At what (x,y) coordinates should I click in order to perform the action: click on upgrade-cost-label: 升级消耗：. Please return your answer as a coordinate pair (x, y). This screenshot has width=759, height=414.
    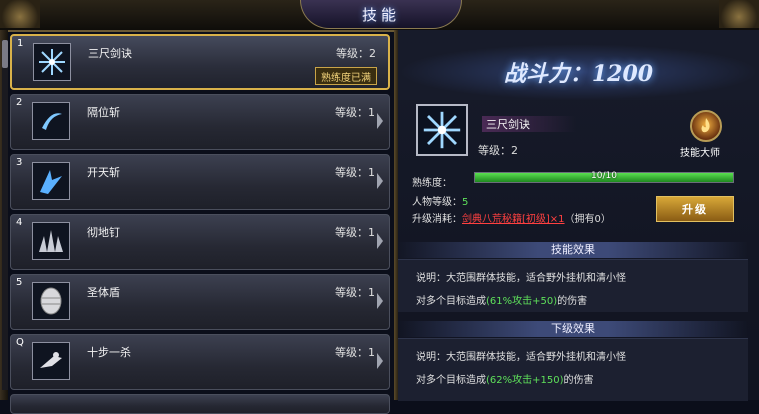
    Looking at the image, I should click on (437, 219).